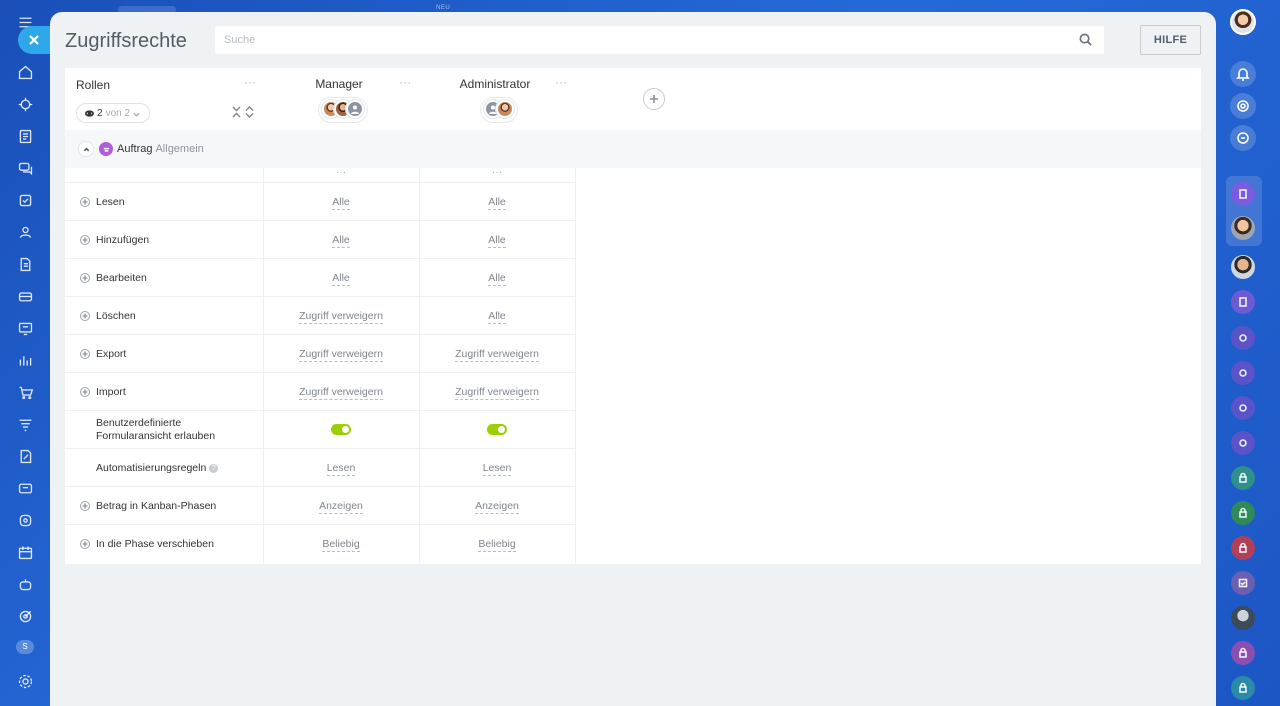  Describe the element at coordinates (25, 584) in the screenshot. I see `robot-icon` at that location.